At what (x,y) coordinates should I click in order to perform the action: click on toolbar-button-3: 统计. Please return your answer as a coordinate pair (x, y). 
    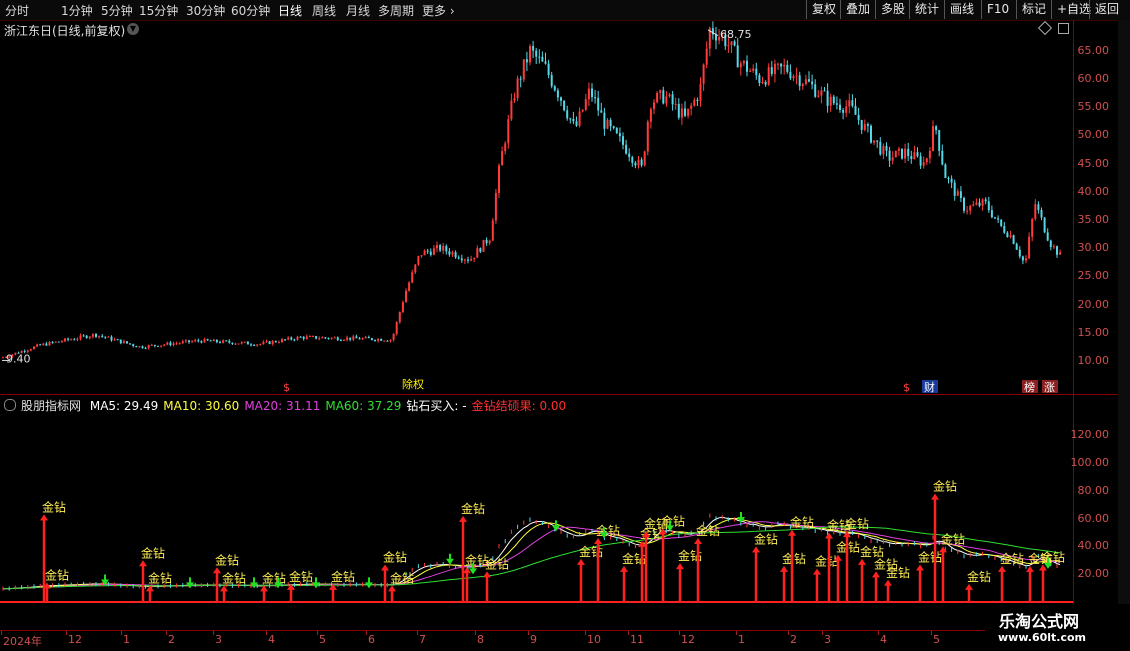
    Looking at the image, I should click on (926, 9).